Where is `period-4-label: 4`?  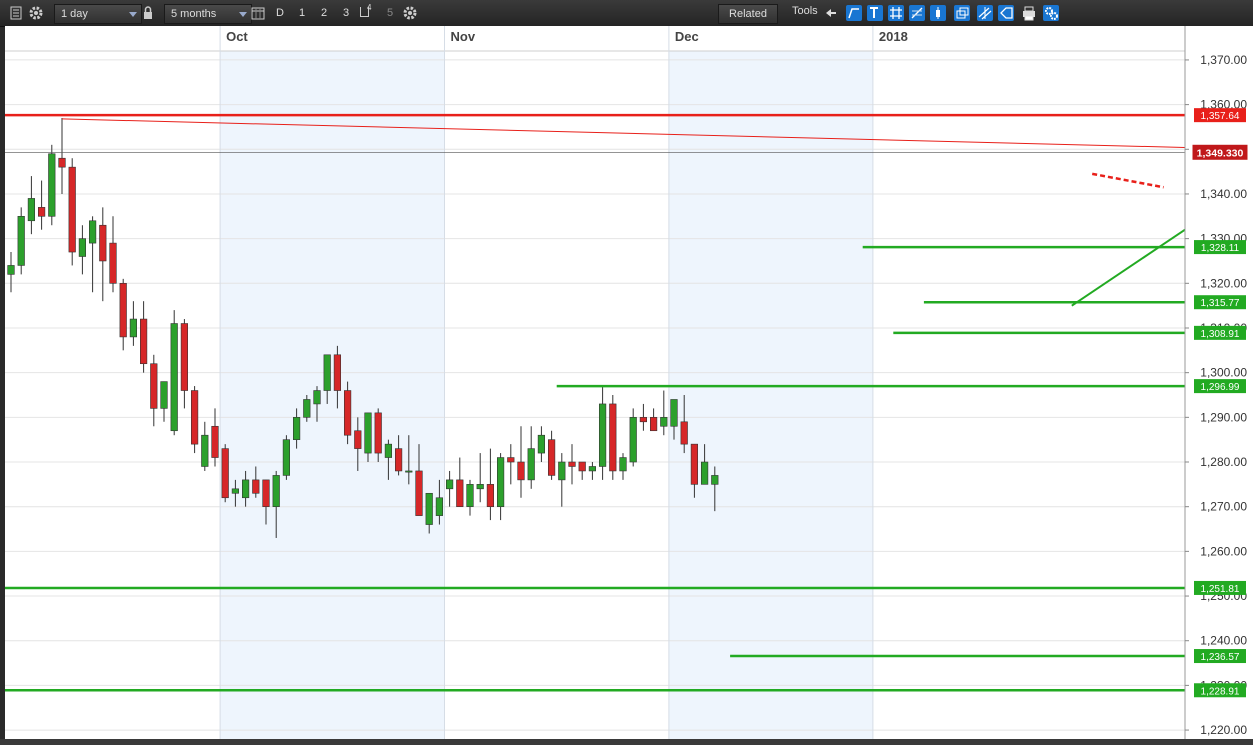
period-4-label: 4 is located at coordinates (369, 7).